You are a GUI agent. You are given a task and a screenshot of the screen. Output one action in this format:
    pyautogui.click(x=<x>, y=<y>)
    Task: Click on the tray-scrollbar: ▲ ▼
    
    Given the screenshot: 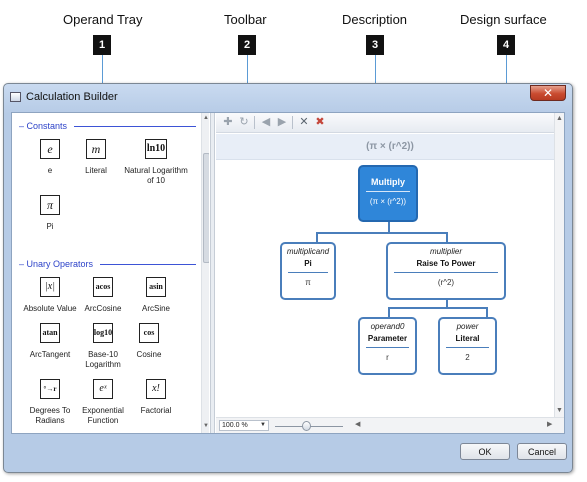 What is the action you would take?
    pyautogui.click(x=205, y=273)
    